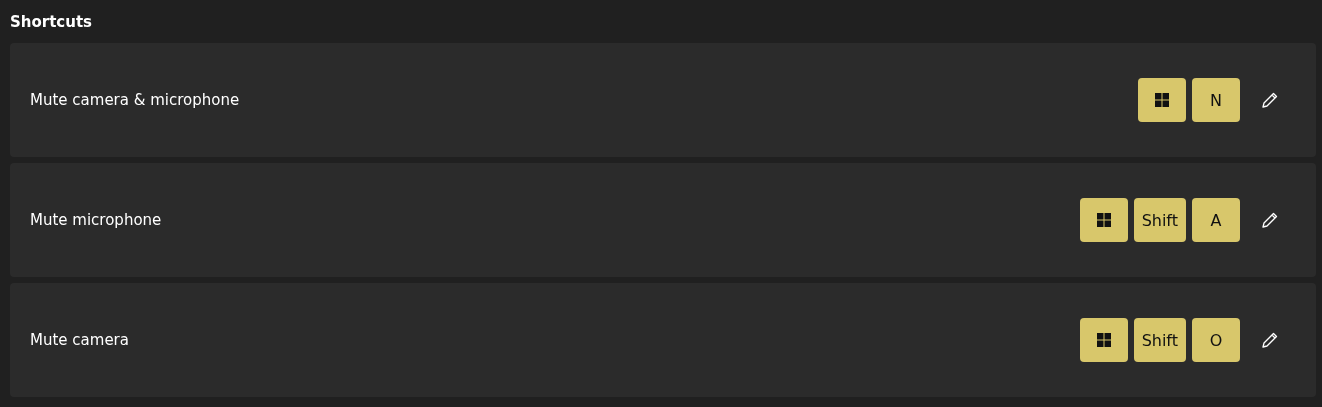 The width and height of the screenshot is (1322, 407). I want to click on shortcut-label: Mute camera, so click(80, 340).